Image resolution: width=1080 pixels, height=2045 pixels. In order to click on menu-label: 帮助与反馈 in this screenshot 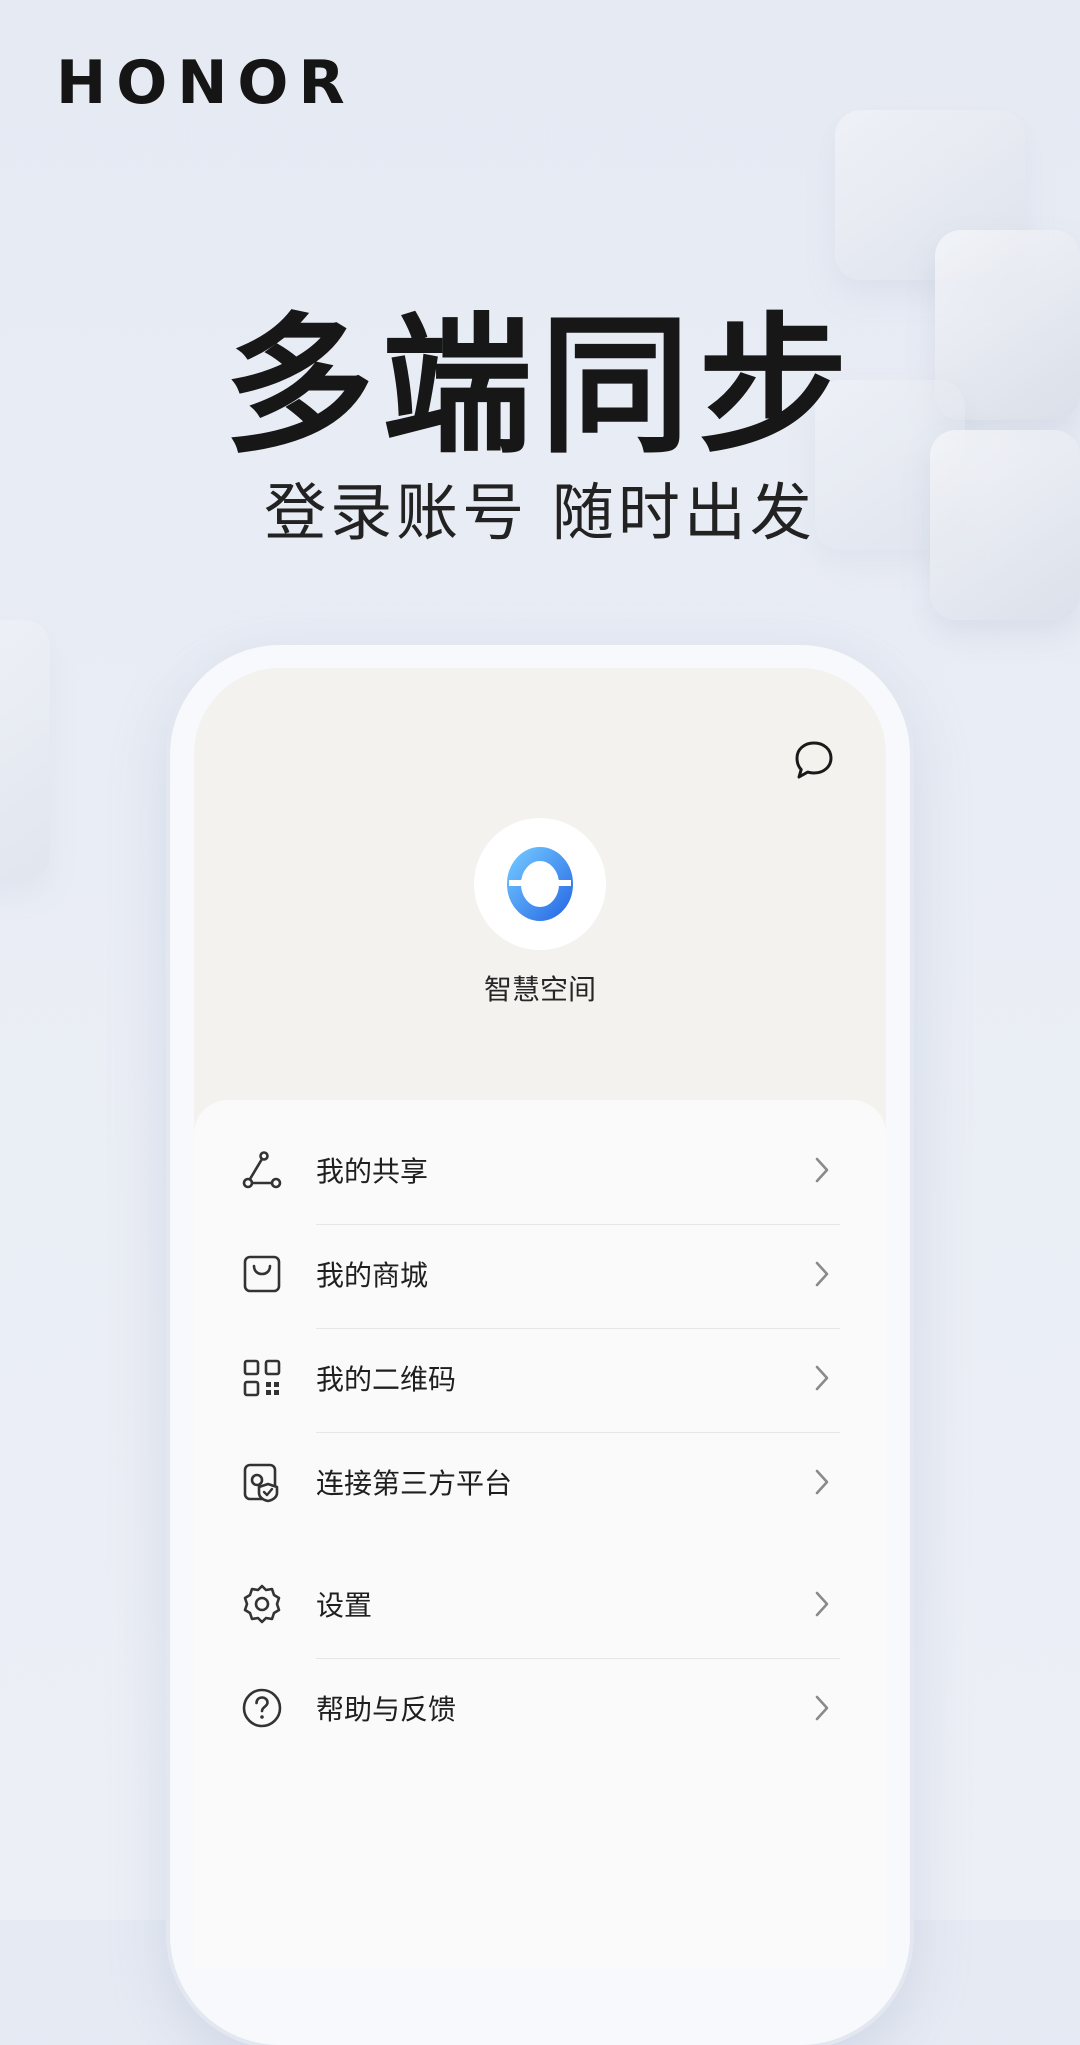, I will do `click(386, 1709)`.